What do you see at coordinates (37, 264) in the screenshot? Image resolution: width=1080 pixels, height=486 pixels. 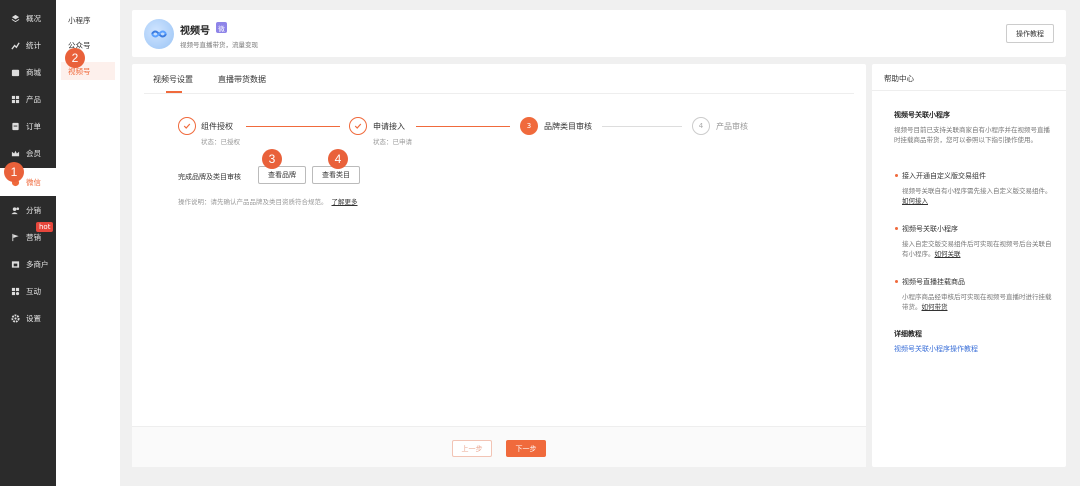 I see `sidebar-item-label: 多商户` at bounding box center [37, 264].